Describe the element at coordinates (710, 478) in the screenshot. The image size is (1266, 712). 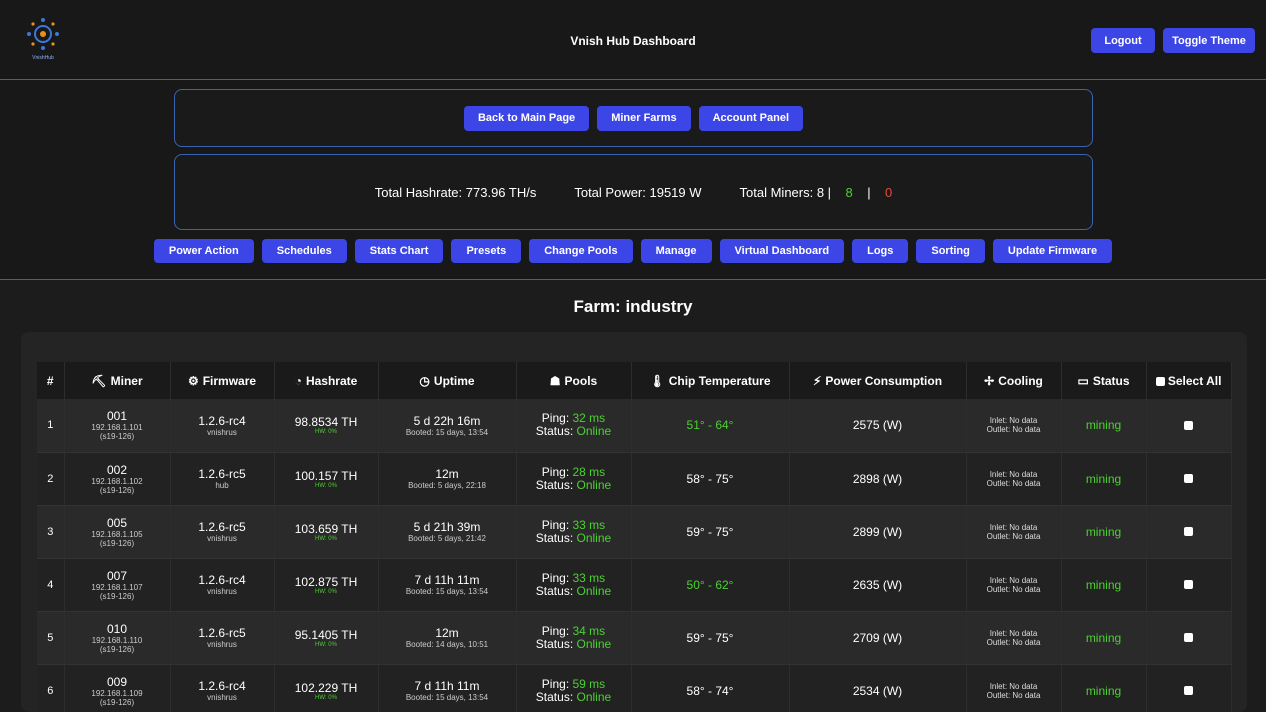
I see `chip-temp-value: 58° - 75°` at that location.